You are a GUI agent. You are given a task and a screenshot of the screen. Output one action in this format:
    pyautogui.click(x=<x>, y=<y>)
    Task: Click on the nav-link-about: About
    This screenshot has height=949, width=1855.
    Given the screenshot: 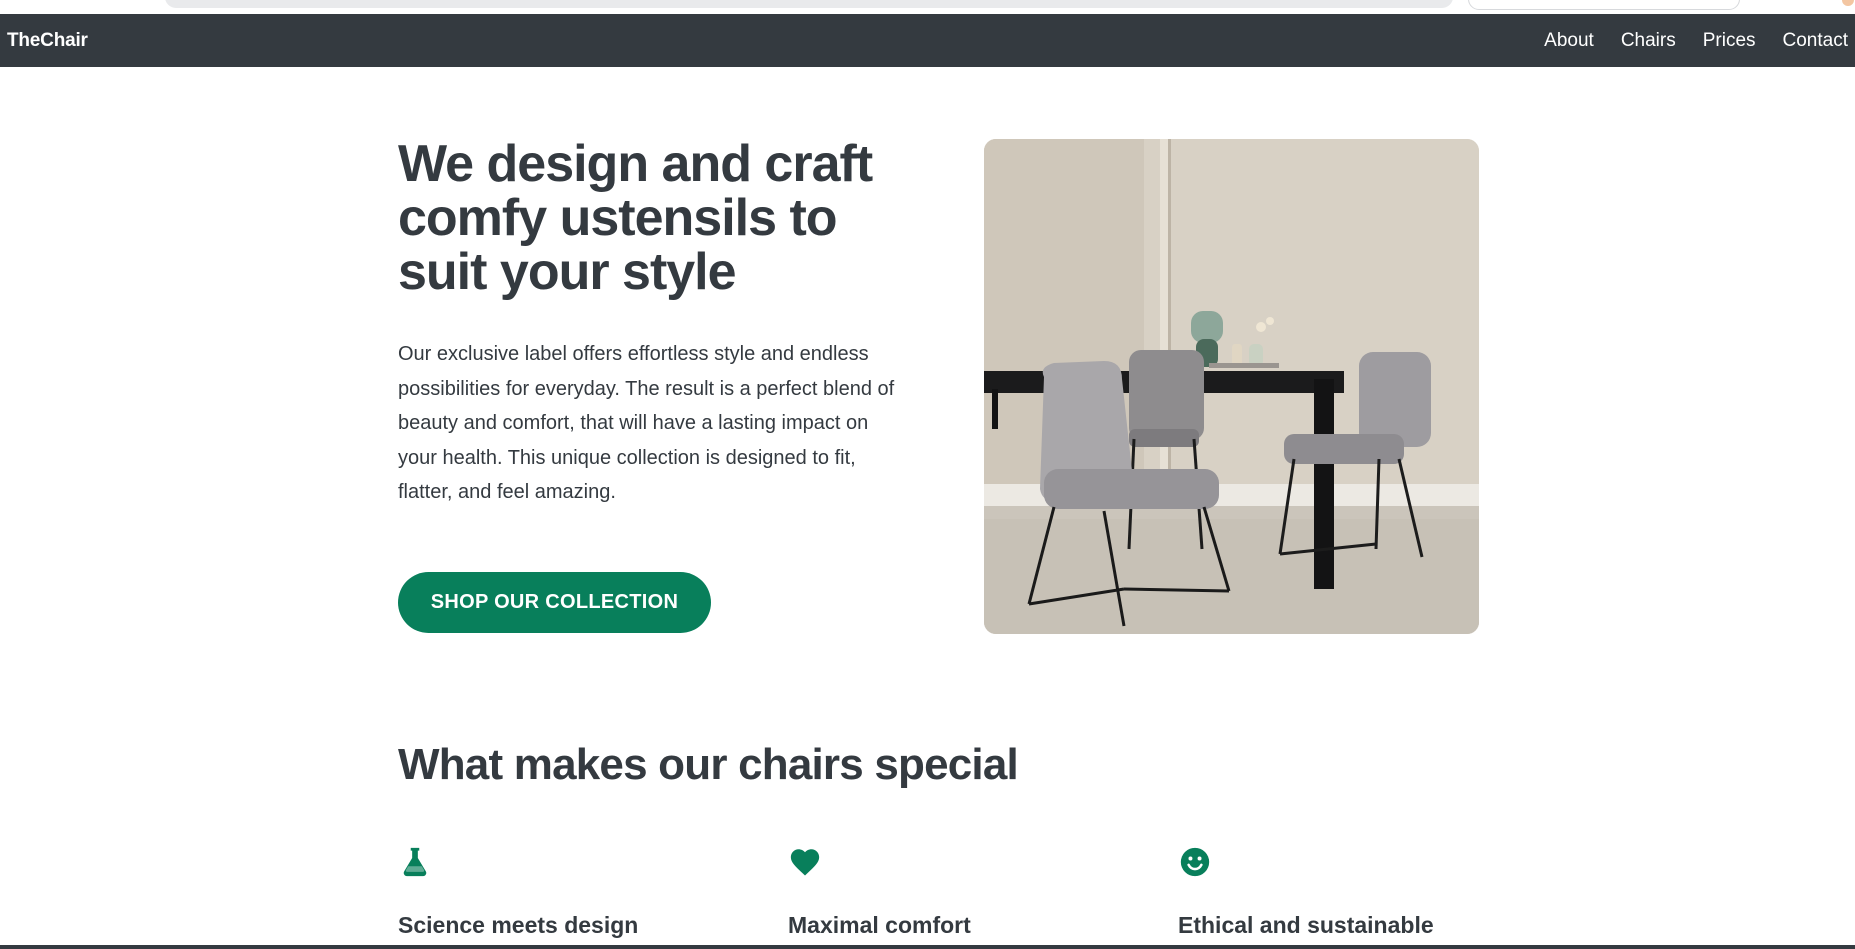 What is the action you would take?
    pyautogui.click(x=1569, y=40)
    